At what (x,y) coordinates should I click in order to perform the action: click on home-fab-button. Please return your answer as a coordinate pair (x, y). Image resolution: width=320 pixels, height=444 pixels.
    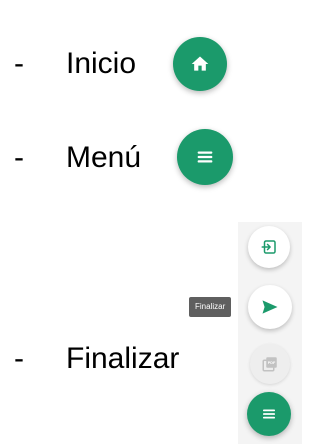
    Looking at the image, I should click on (200, 64).